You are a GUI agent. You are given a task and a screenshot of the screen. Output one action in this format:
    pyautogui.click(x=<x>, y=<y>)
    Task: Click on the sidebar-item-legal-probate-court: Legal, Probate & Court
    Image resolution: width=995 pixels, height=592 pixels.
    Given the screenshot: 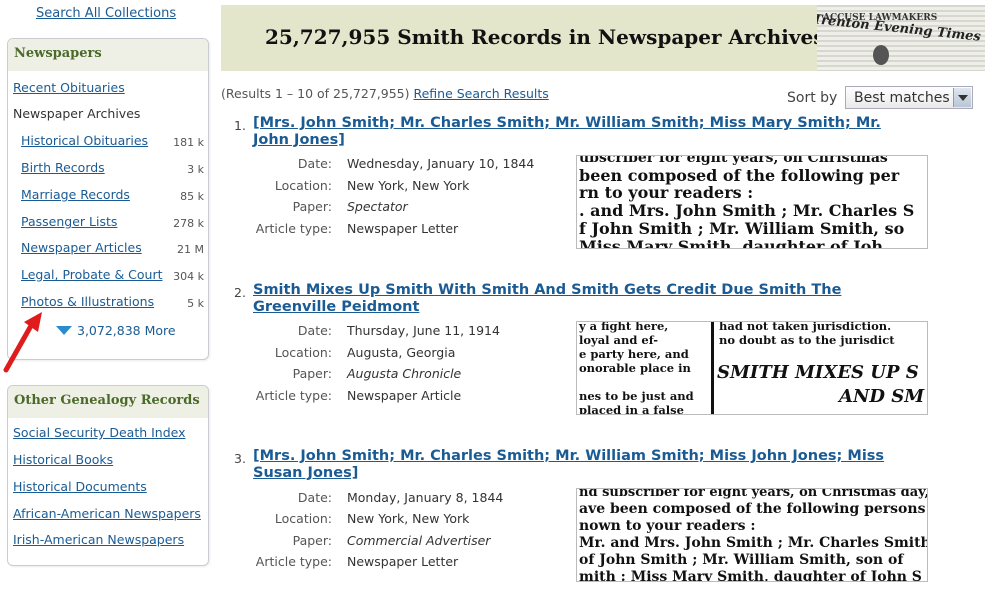 What is the action you would take?
    pyautogui.click(x=92, y=274)
    